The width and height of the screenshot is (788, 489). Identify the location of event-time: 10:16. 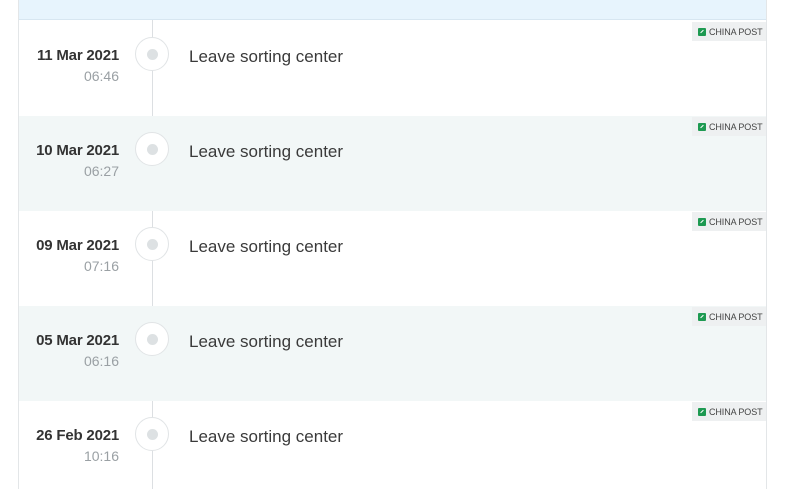
(101, 456).